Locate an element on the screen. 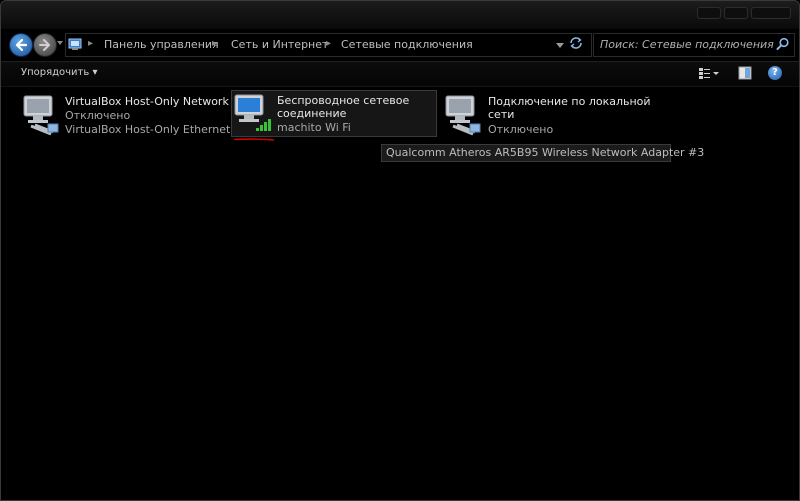  views-dropdown-icon is located at coordinates (716, 73).